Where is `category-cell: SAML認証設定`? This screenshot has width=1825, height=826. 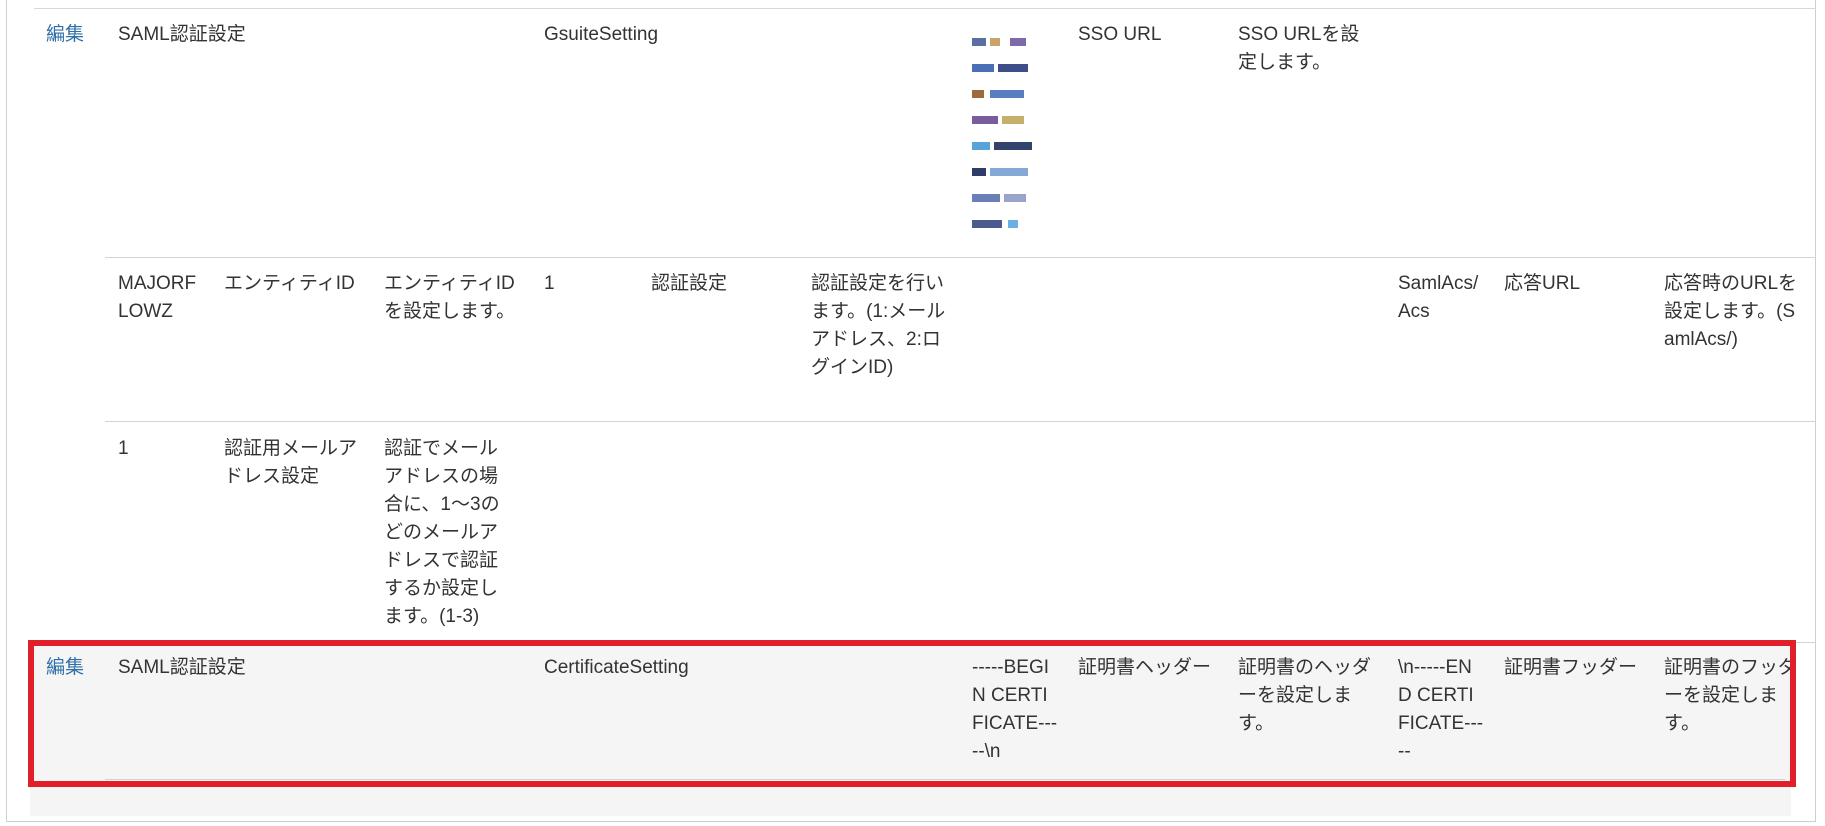
category-cell: SAML認証設定 is located at coordinates (182, 34).